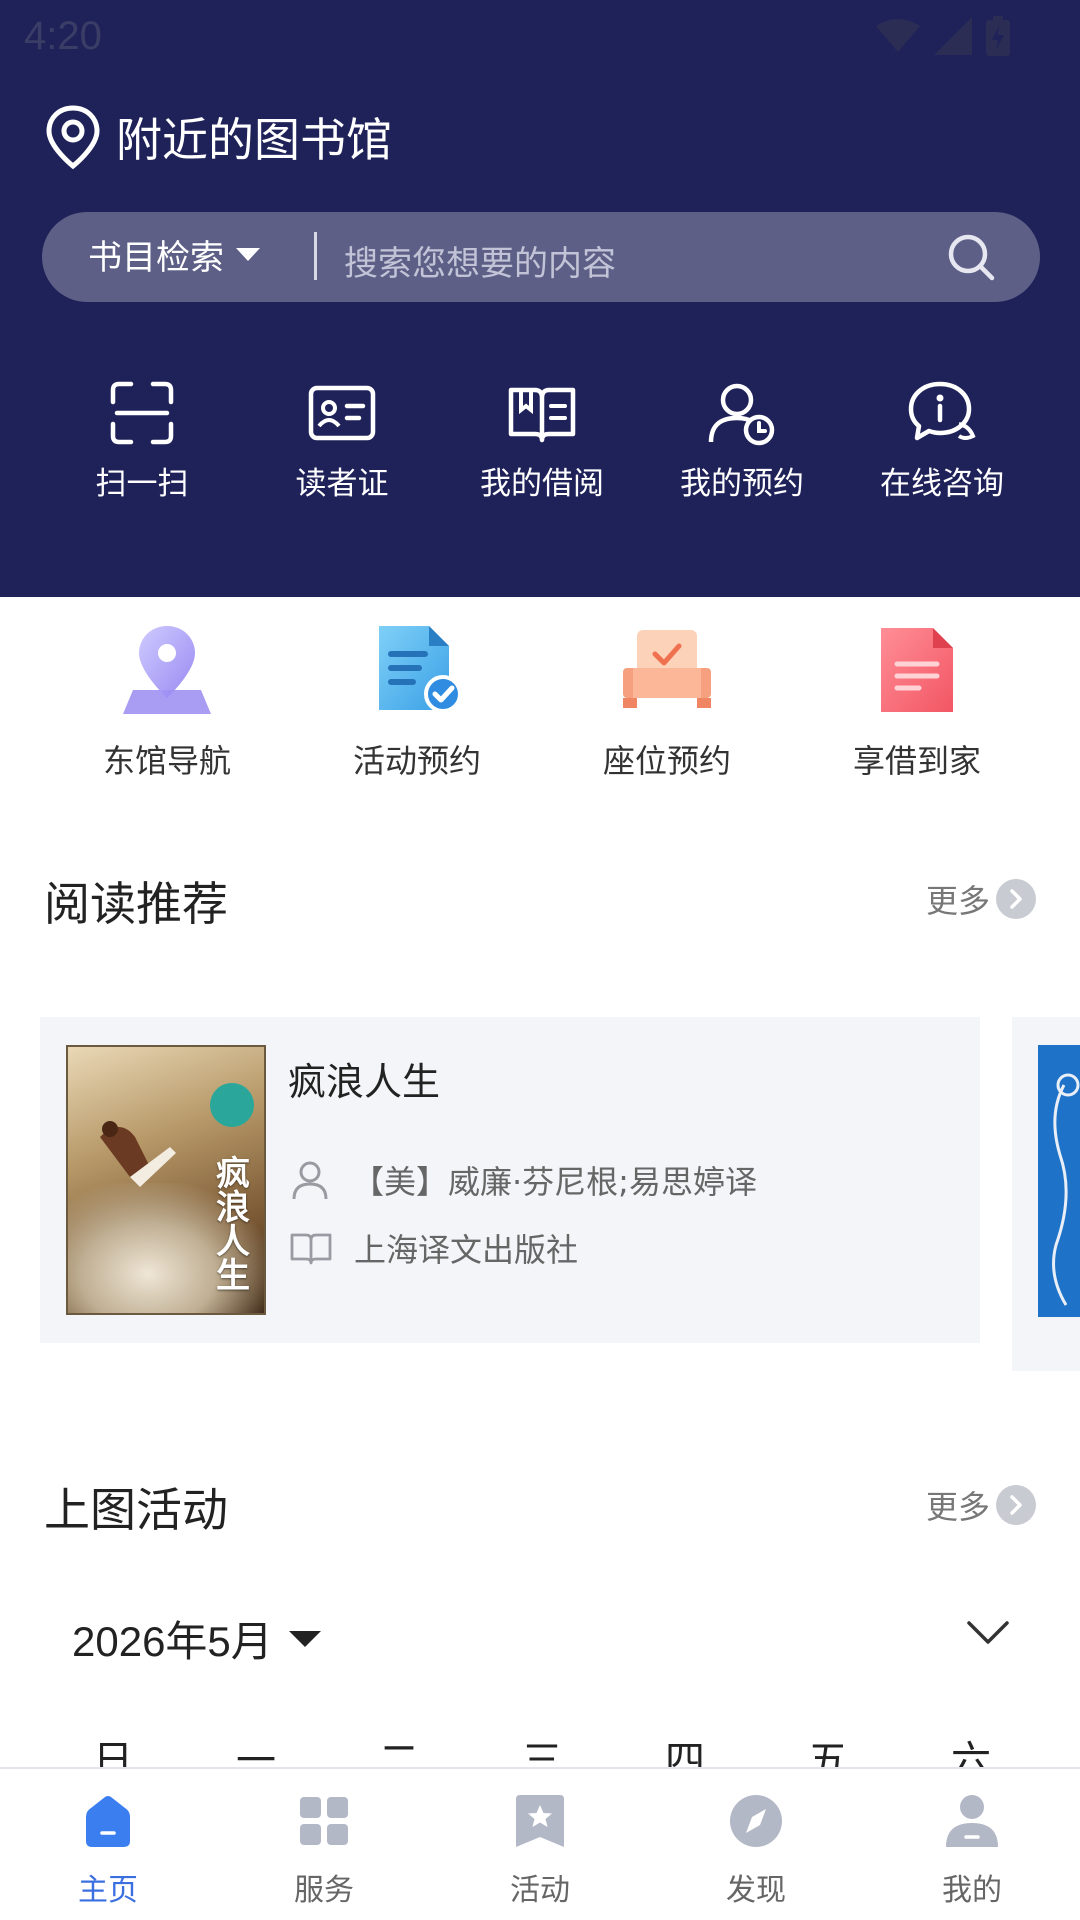 The height and width of the screenshot is (1920, 1080). I want to click on activities-more-label: 更多, so click(957, 1507).